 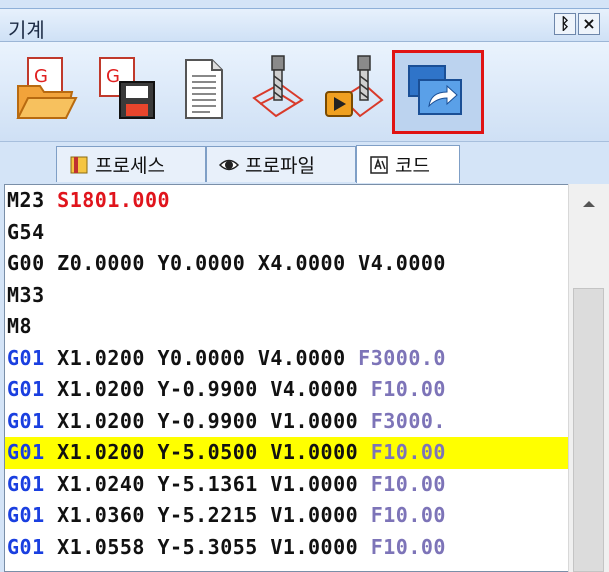 What do you see at coordinates (402, 357) in the screenshot?
I see `feed-rate: F3000.0` at bounding box center [402, 357].